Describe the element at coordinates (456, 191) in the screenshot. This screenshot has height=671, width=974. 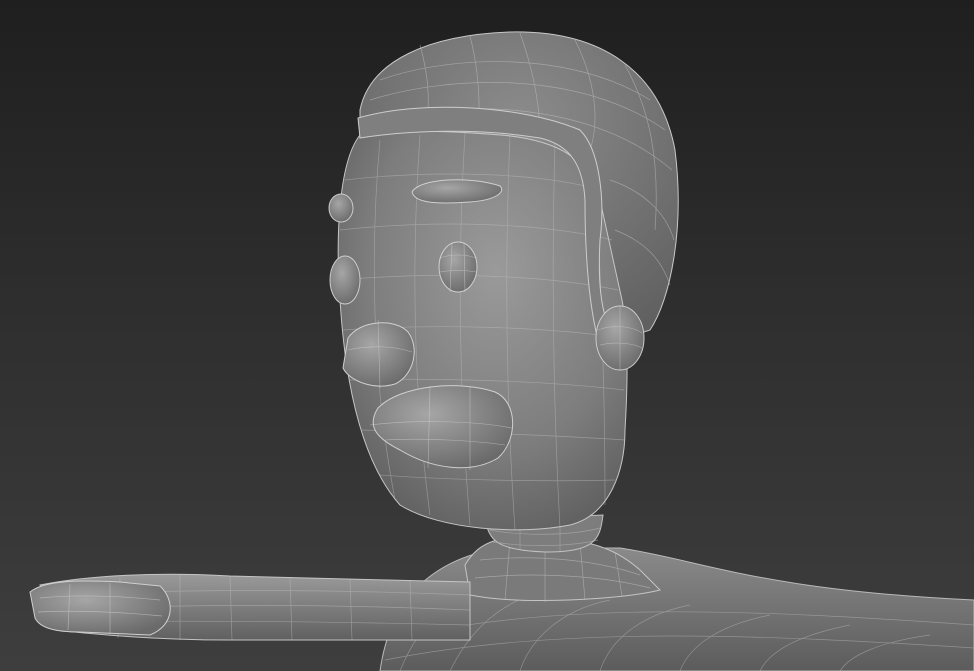
I see `eyebrow-mesh` at that location.